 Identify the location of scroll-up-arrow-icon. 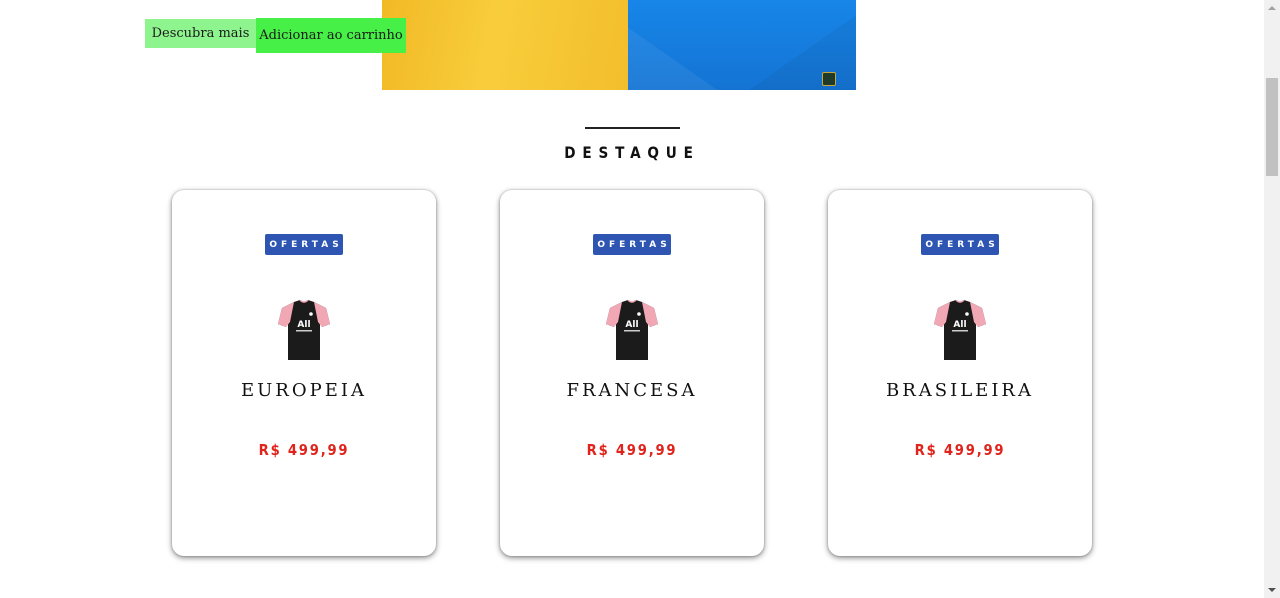
(1272, 8).